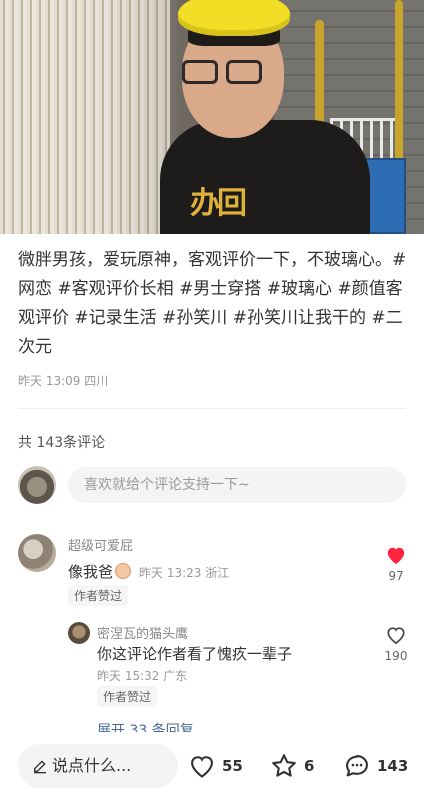  What do you see at coordinates (299, 289) in the screenshot?
I see `hashtag: #玻璃心` at bounding box center [299, 289].